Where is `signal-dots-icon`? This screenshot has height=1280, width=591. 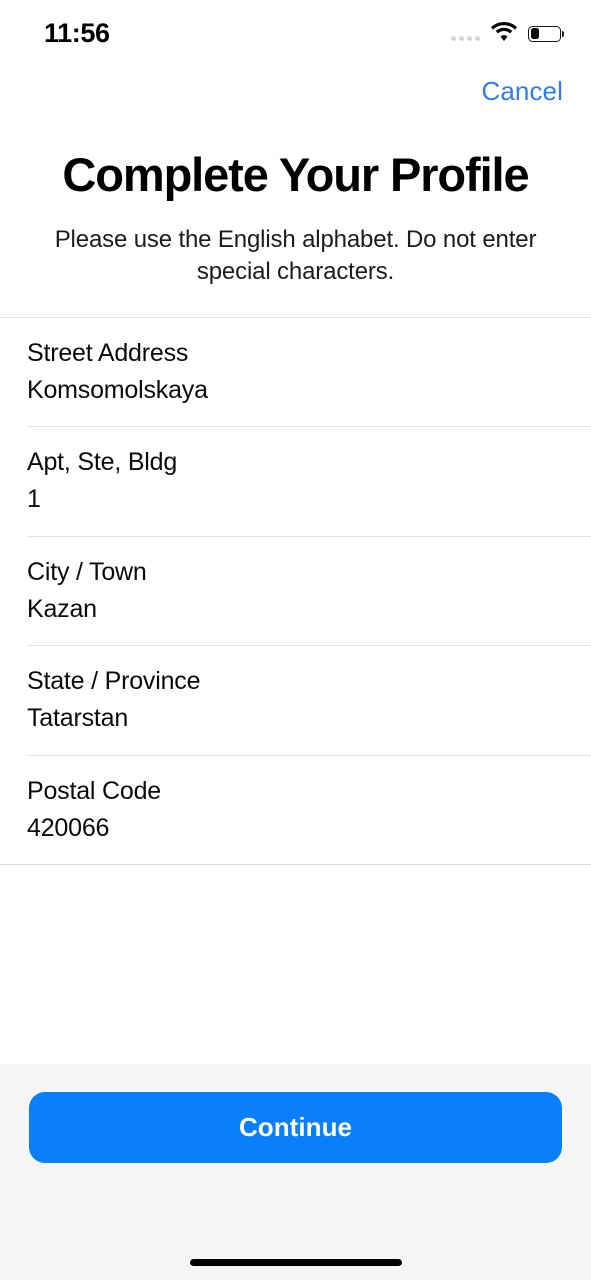
signal-dots-icon is located at coordinates (465, 34).